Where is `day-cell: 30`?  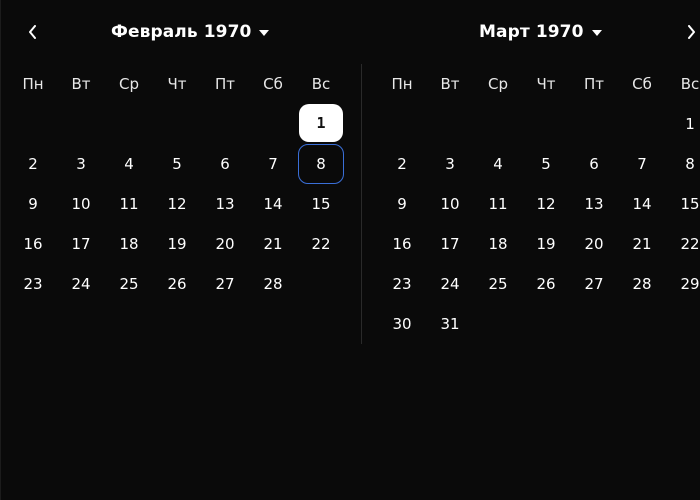
day-cell: 30 is located at coordinates (402, 324).